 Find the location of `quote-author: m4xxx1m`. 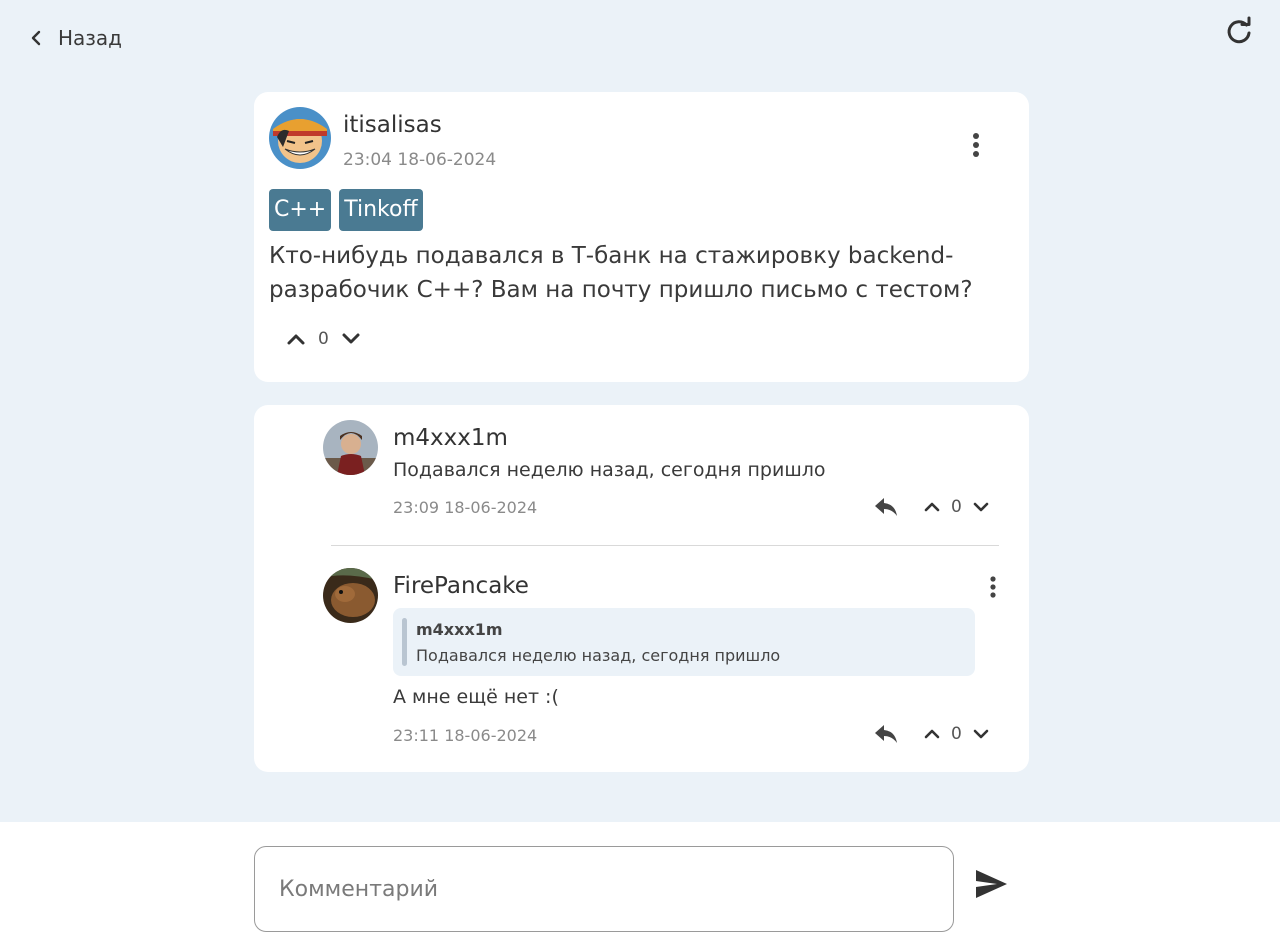

quote-author: m4xxx1m is located at coordinates (459, 629).